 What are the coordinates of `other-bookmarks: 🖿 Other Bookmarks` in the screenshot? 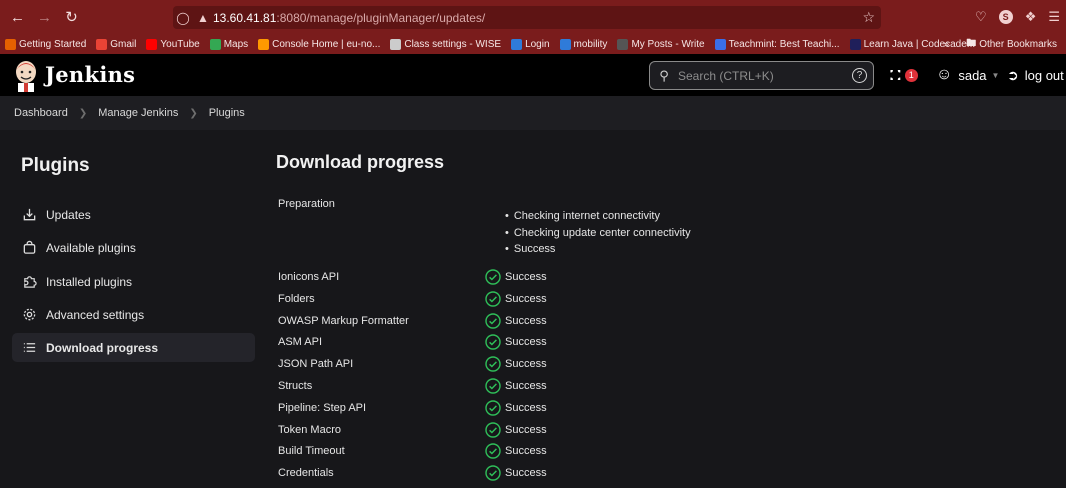 It's located at (1011, 44).